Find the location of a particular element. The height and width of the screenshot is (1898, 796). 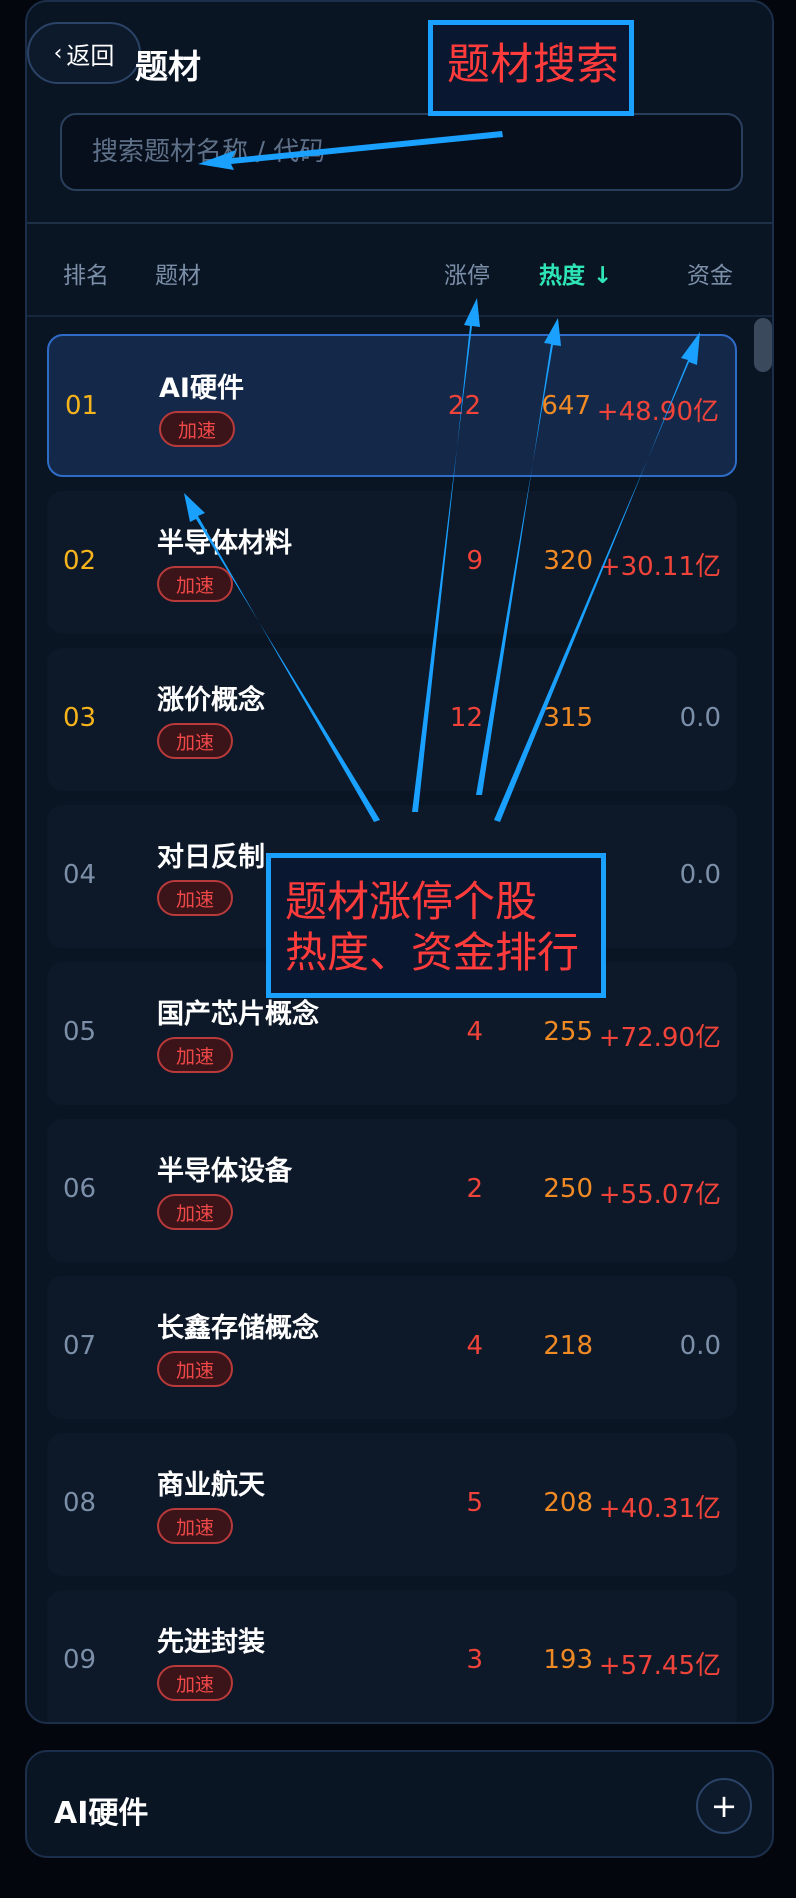

theme-name: 半导体材料 is located at coordinates (224, 543).